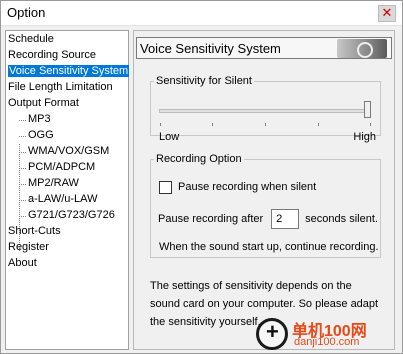 The width and height of the screenshot is (403, 354). I want to click on tree-item: PCM/ADPCM, so click(67, 168).